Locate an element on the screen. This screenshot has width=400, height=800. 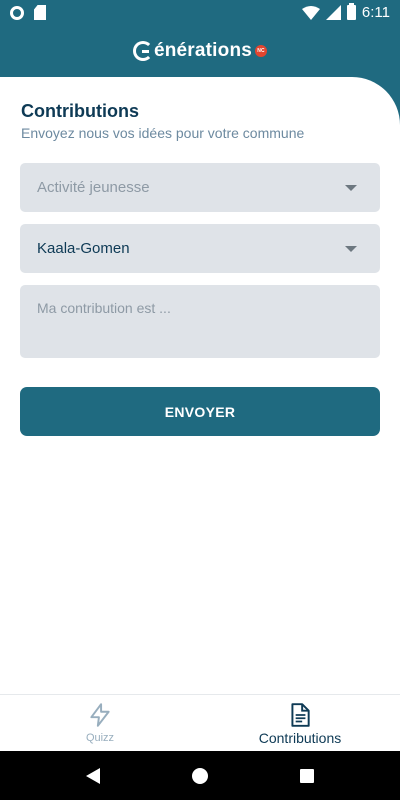
status-time: 6:11 is located at coordinates (375, 12).